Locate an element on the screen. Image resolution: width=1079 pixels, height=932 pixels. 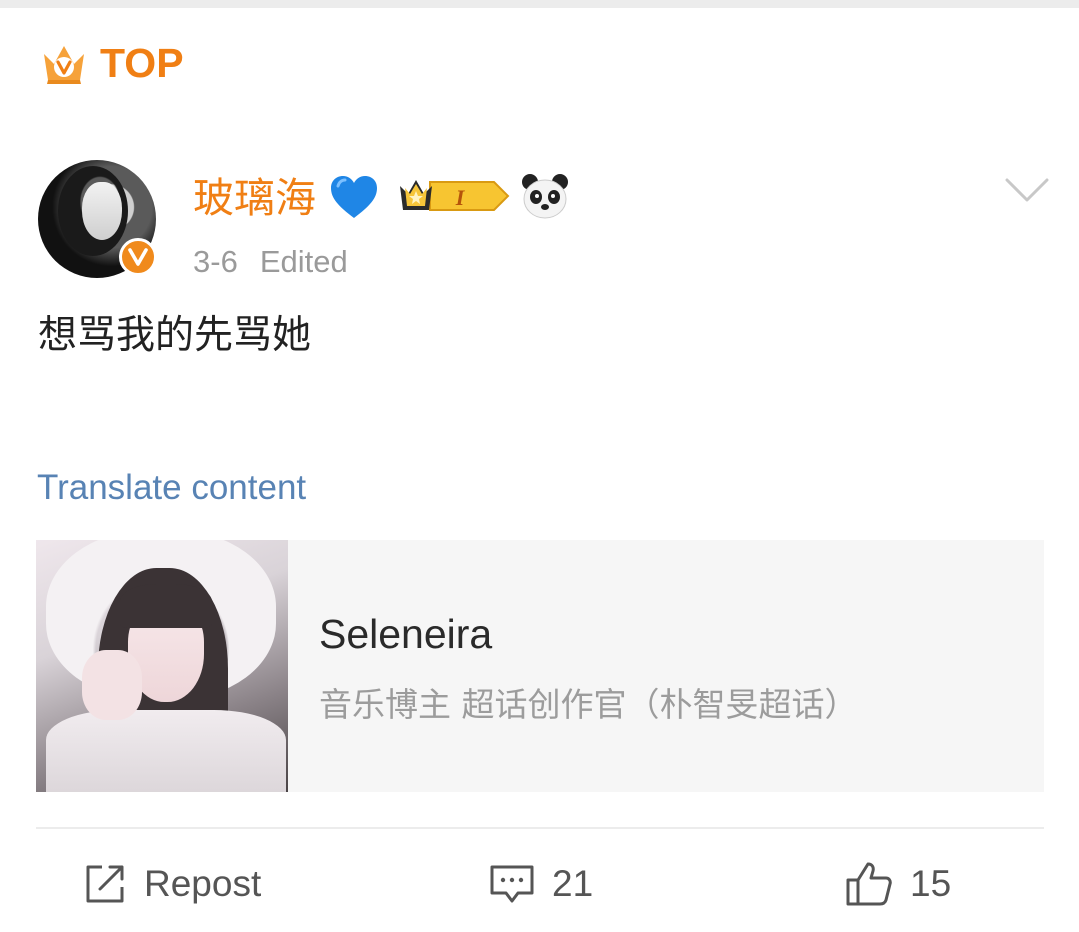
repost-label: Repost is located at coordinates (203, 883).